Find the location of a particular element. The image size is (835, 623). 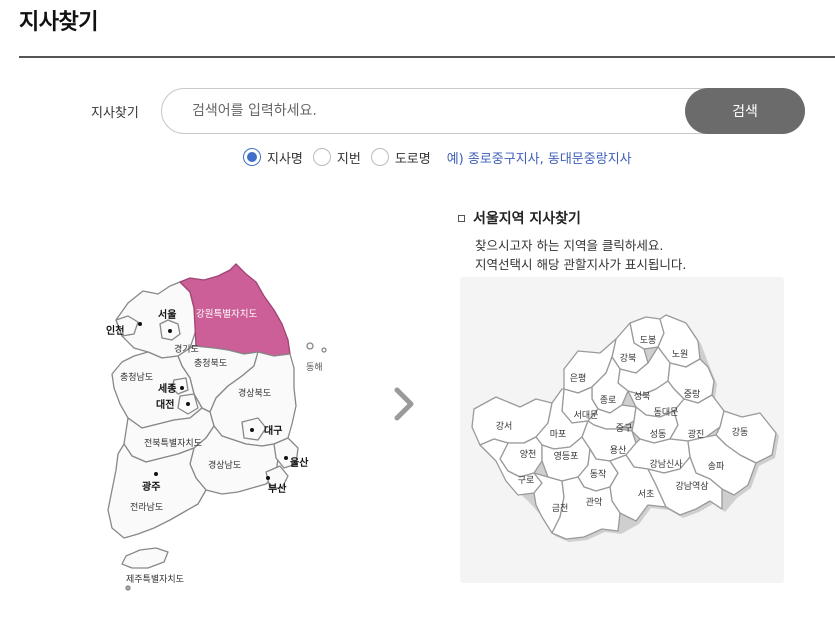

region-panel-desc-1: 찾으시고자 하는 지역을 클릭하세요. is located at coordinates (569, 245).